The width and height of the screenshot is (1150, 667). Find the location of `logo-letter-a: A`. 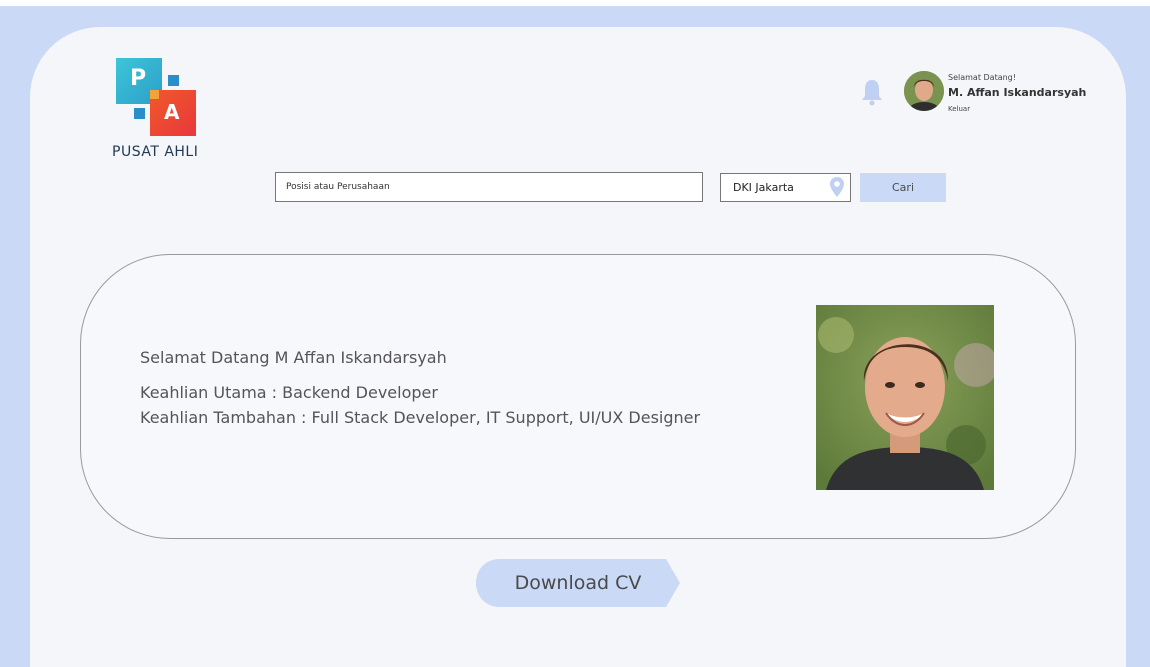

logo-letter-a: A is located at coordinates (172, 112).